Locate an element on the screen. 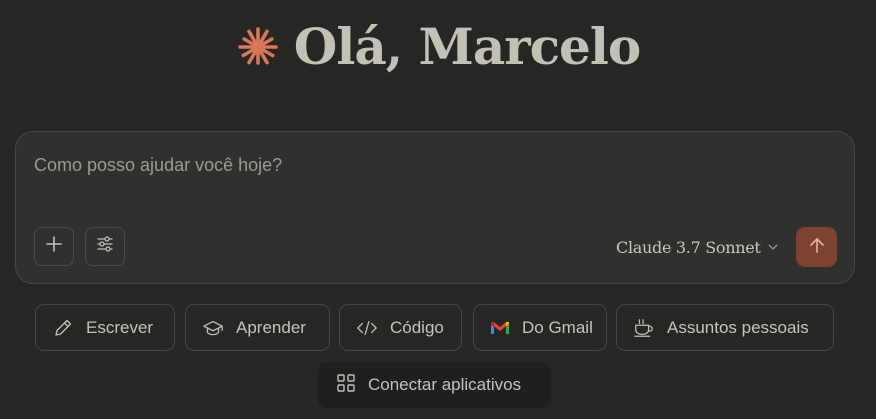 The image size is (876, 419). sliders-icon is located at coordinates (105, 246).